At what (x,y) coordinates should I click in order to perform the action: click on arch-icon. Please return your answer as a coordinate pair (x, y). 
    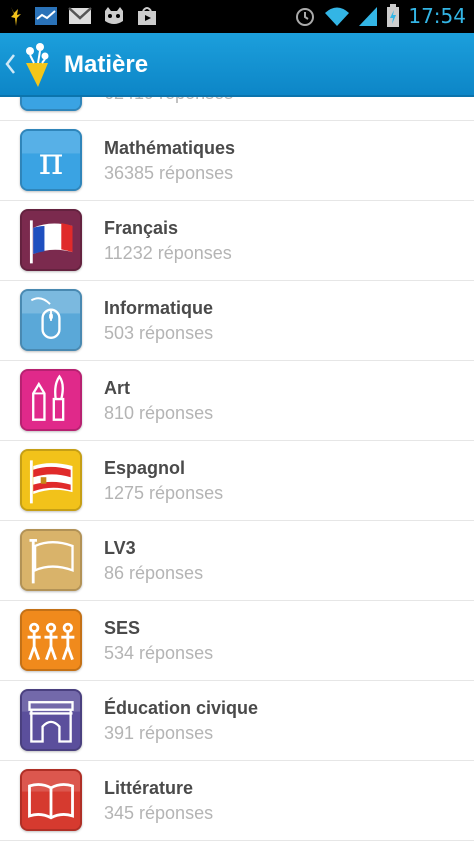
    Looking at the image, I should click on (51, 720).